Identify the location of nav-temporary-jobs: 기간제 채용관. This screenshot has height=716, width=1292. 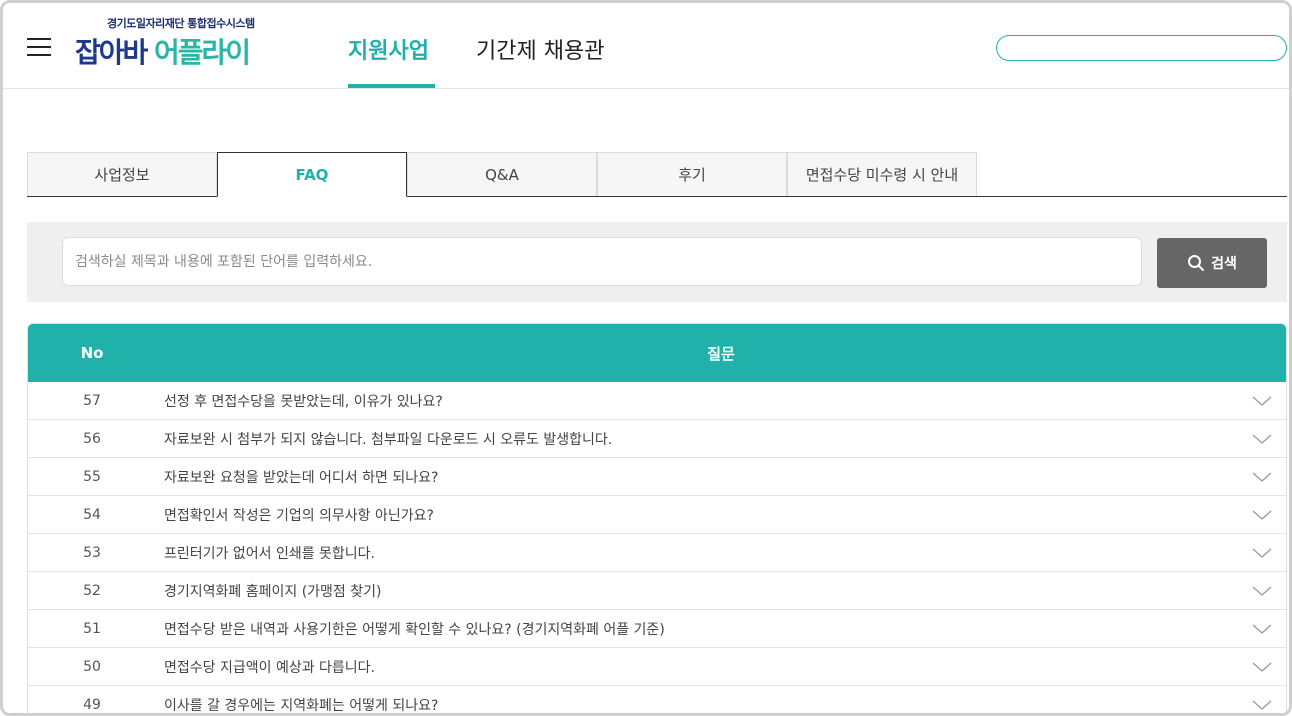
(540, 49).